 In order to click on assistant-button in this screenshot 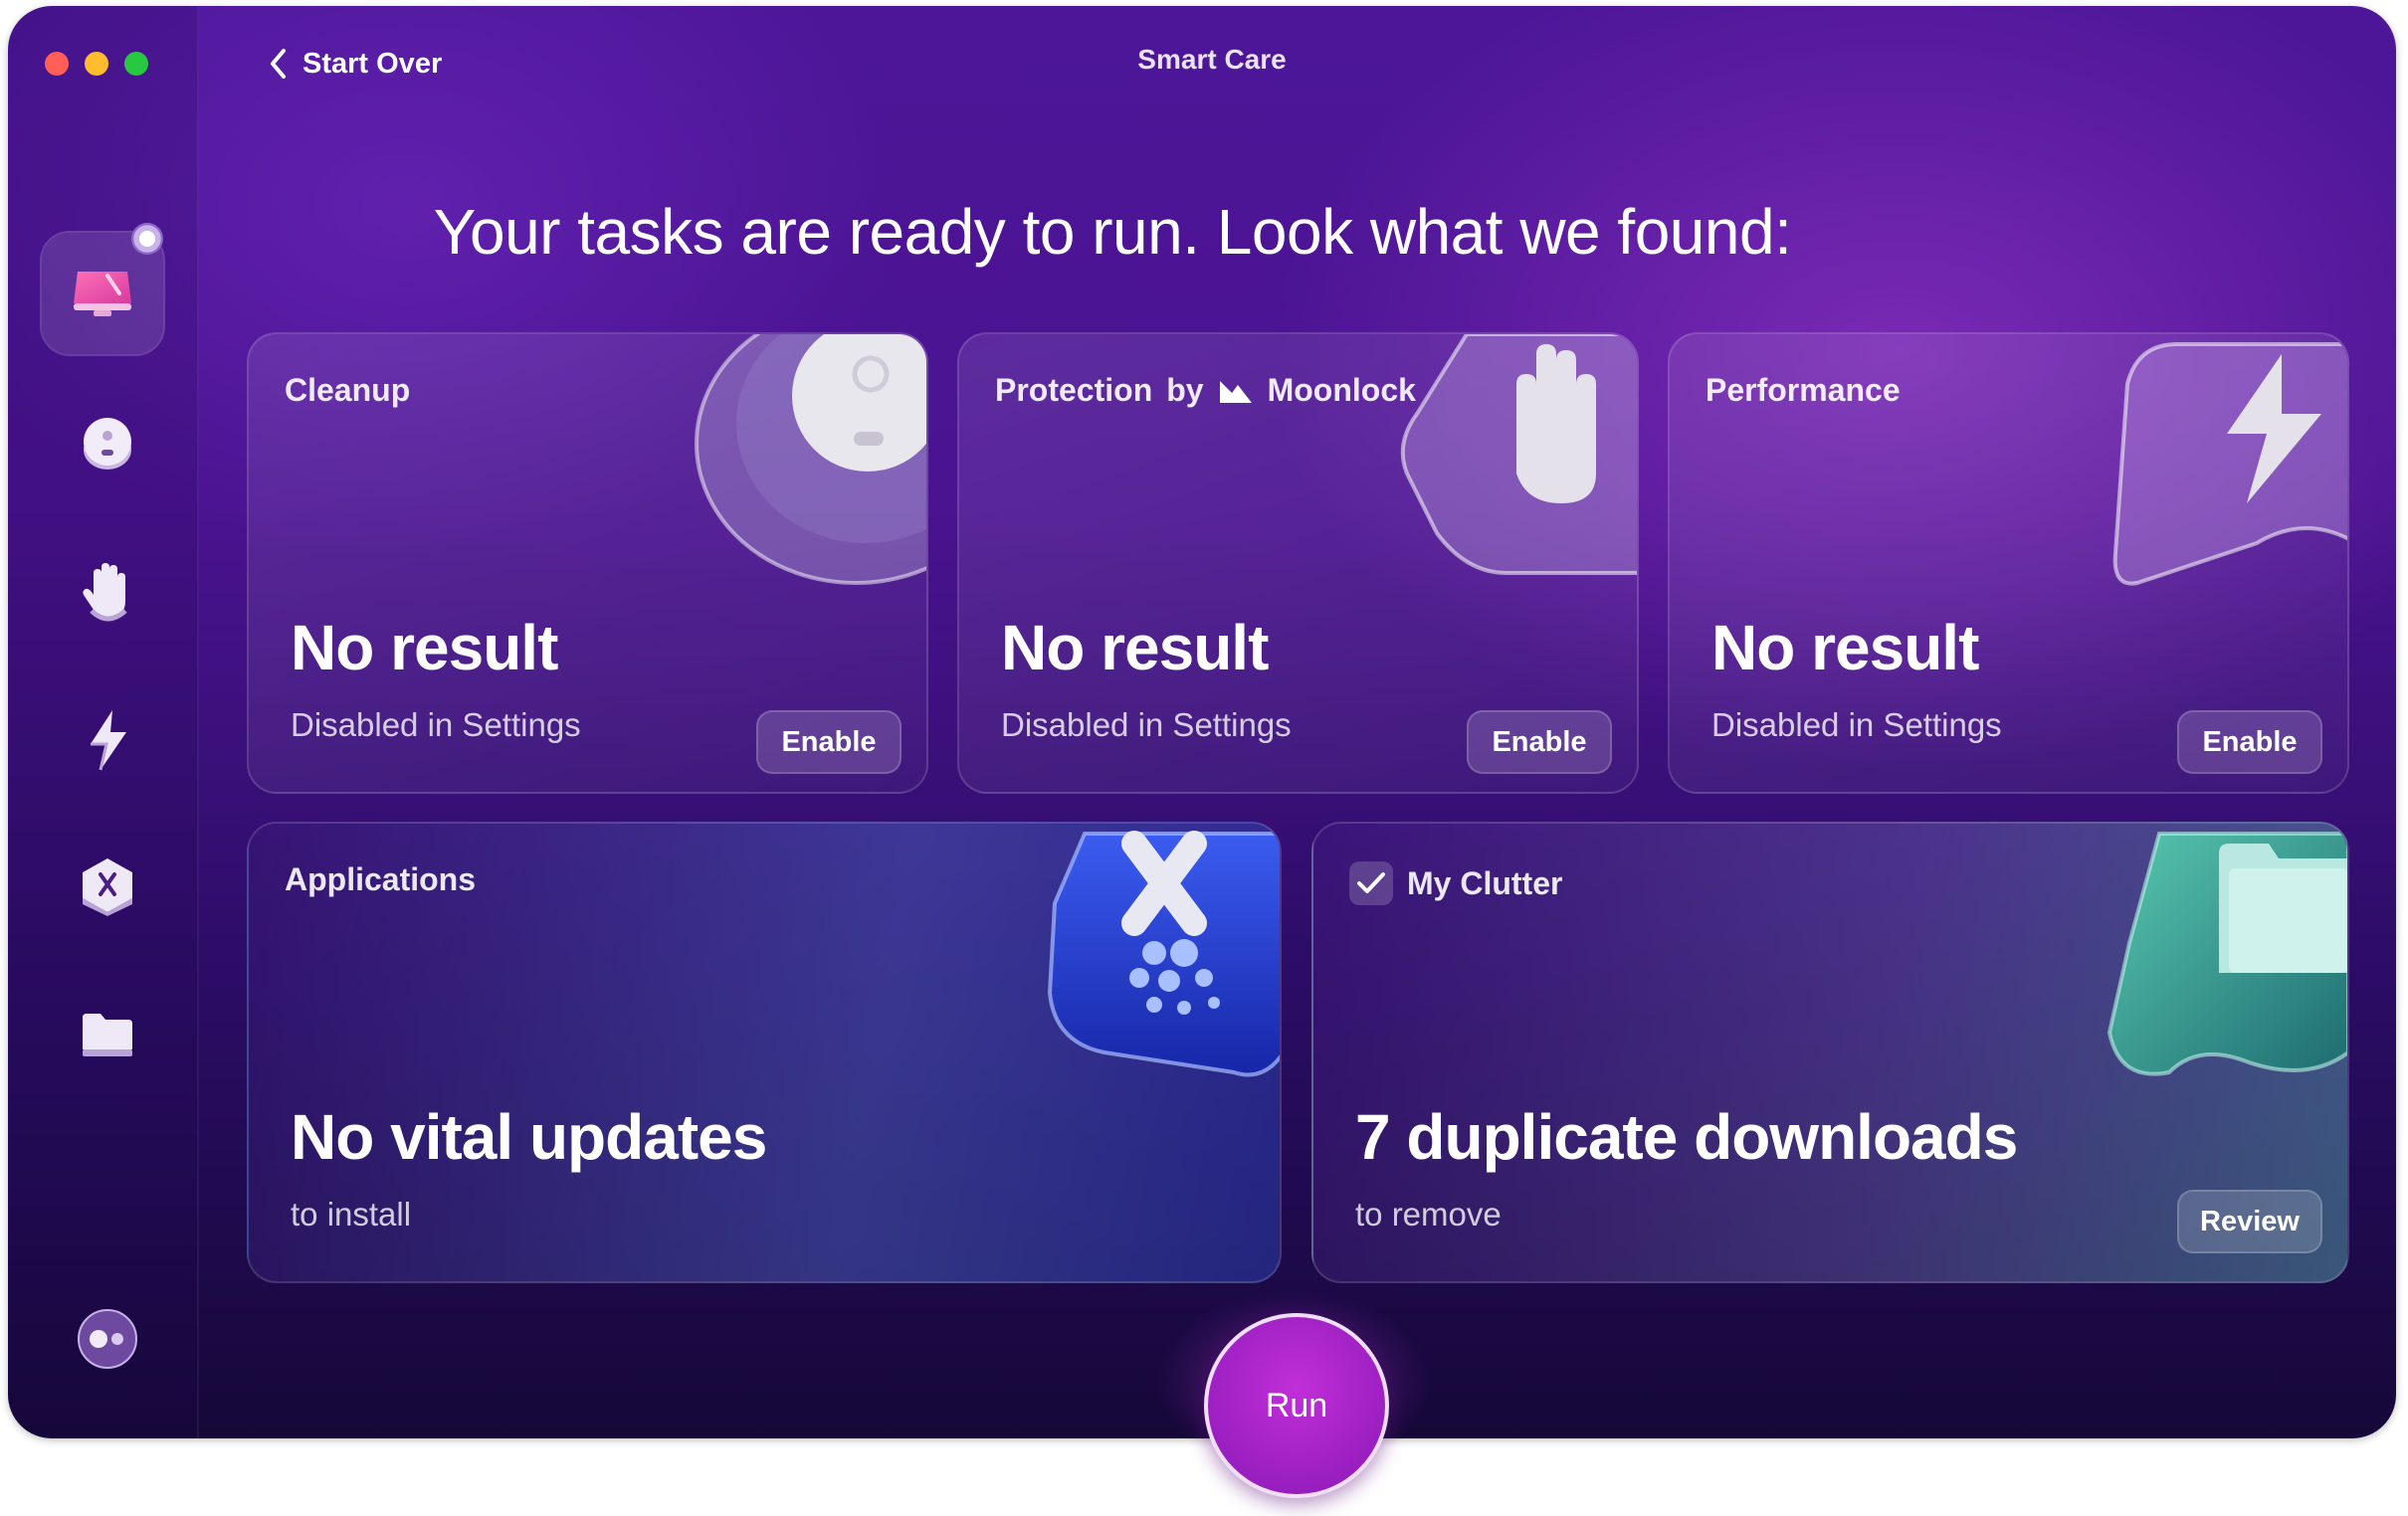, I will do `click(107, 1339)`.